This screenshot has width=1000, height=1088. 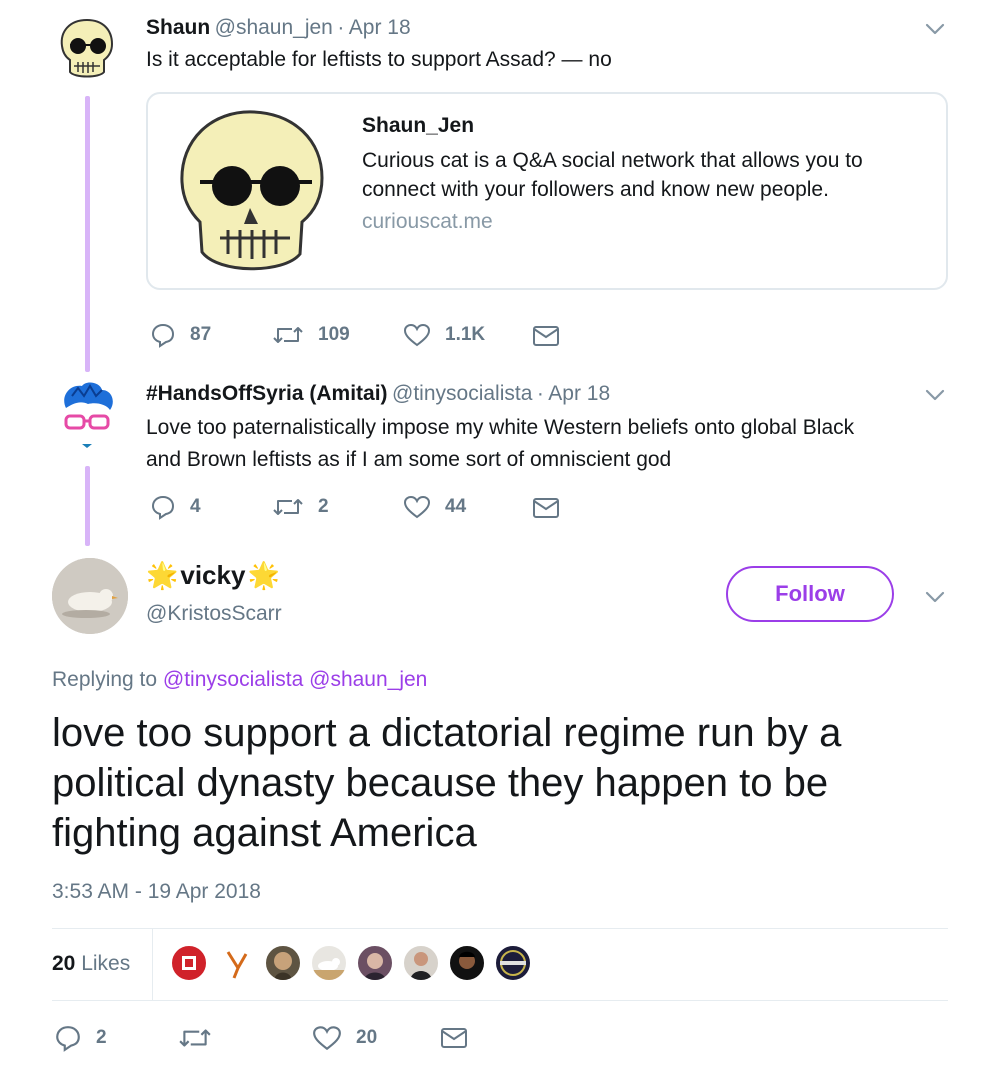 What do you see at coordinates (195, 506) in the screenshot?
I see `reply-count: 4` at bounding box center [195, 506].